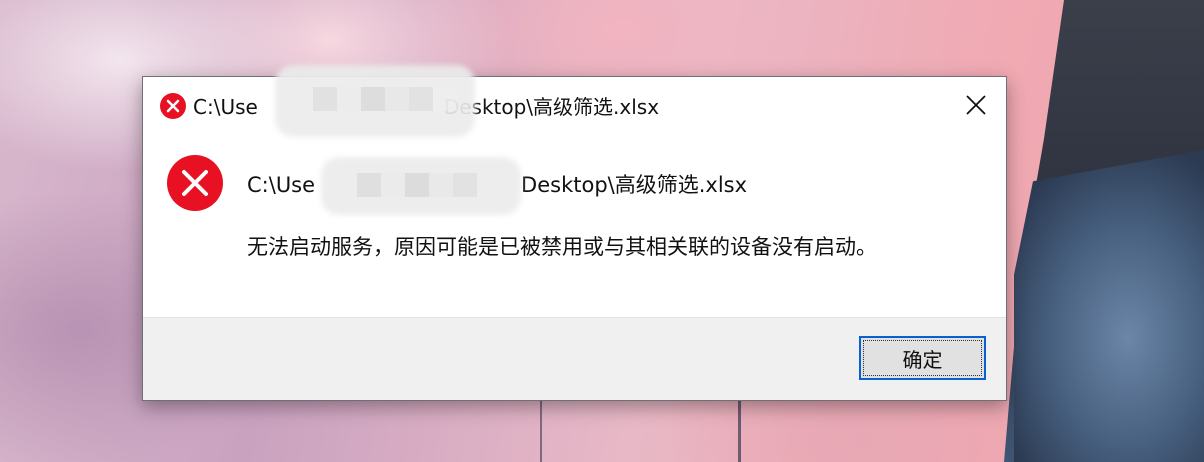 This screenshot has width=1204, height=462. I want to click on error-message: 无法启动服务，原因可能是已被禁用或与其相关联的设备没有启动。, so click(562, 247).